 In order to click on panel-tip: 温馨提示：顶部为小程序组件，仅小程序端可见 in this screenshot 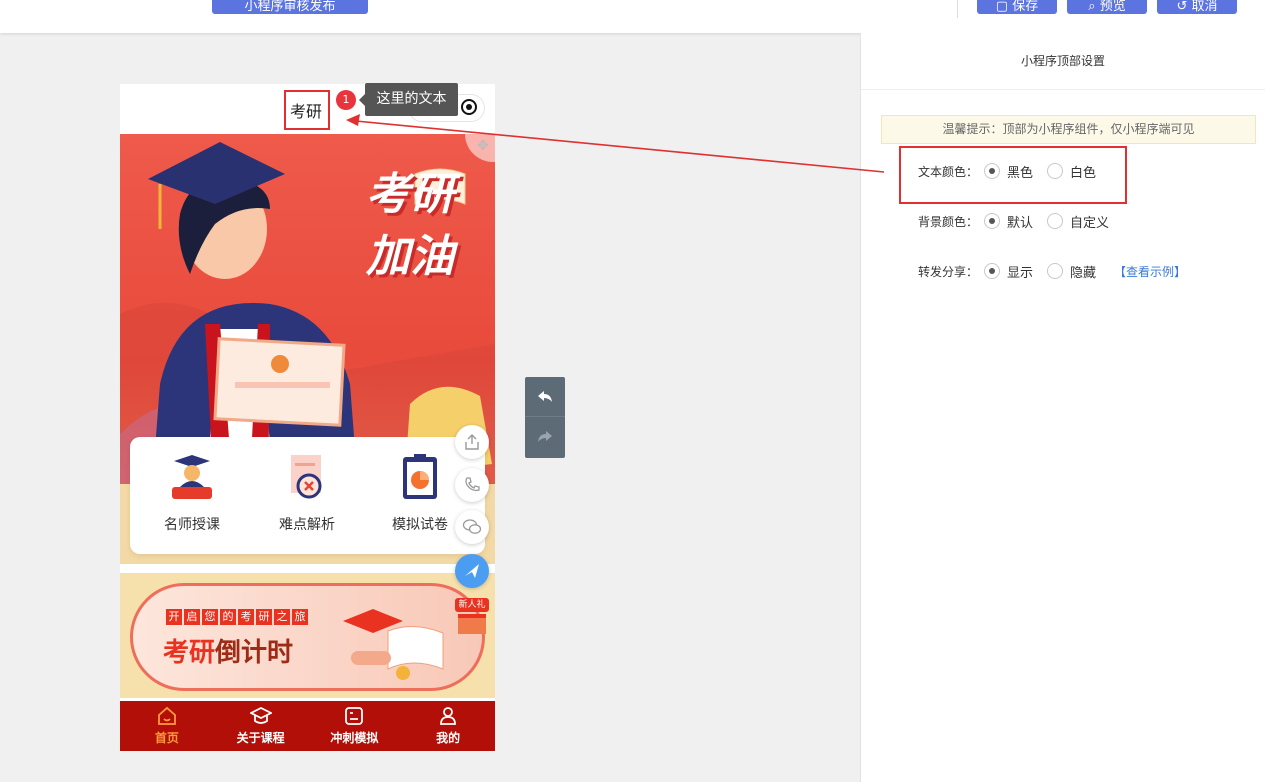, I will do `click(1068, 129)`.